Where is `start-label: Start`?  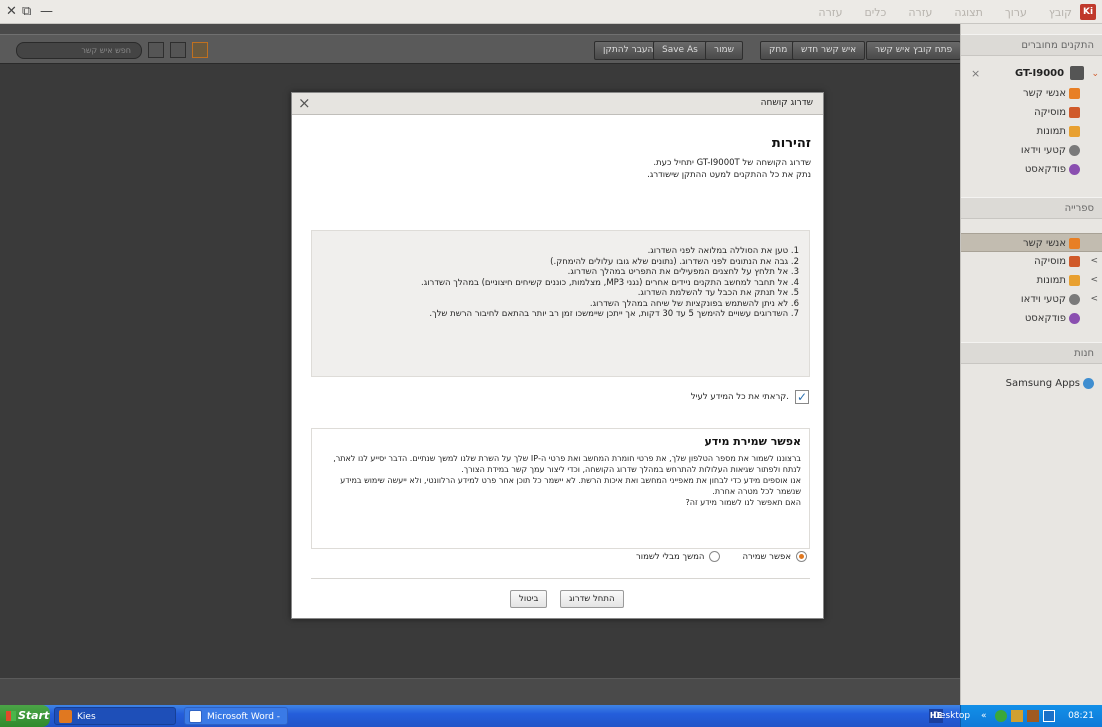 start-label: Start is located at coordinates (34, 715).